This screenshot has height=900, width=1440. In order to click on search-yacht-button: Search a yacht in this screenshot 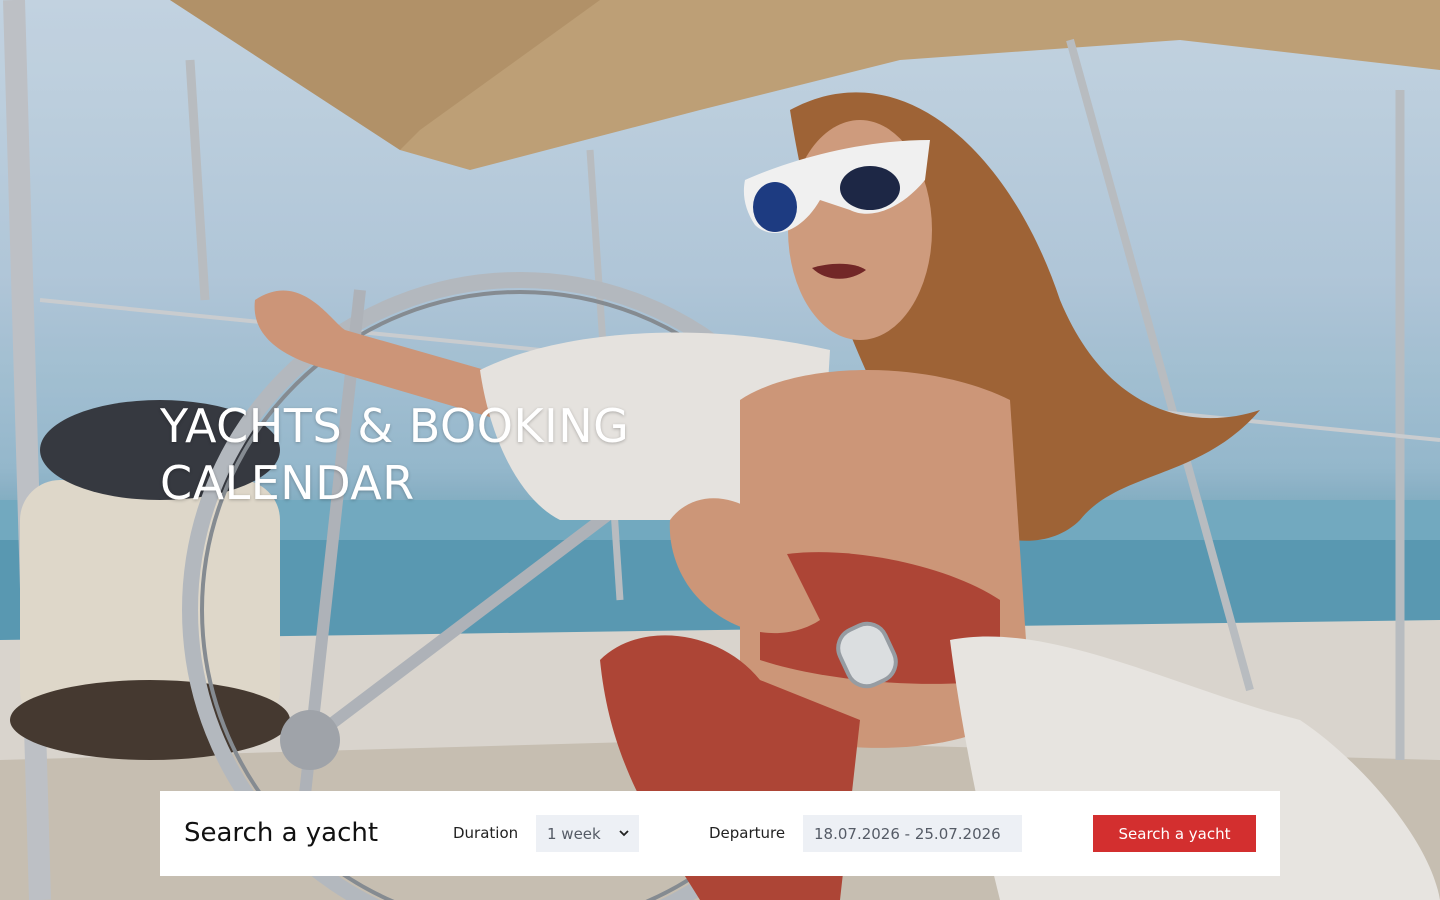, I will do `click(1174, 833)`.